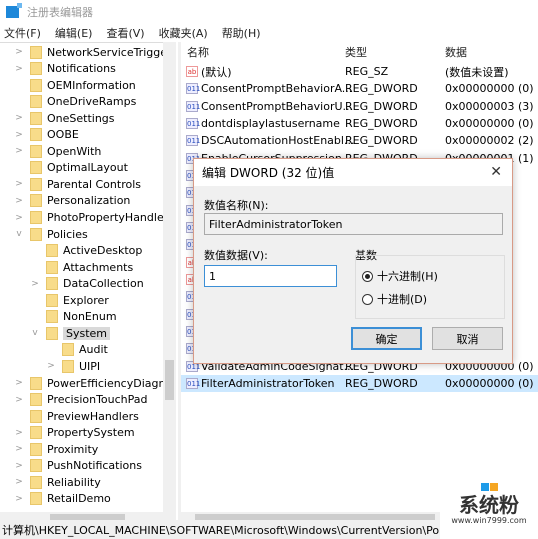 The image size is (538, 539). Describe the element at coordinates (467, 338) in the screenshot. I see `cancel-button: 取消` at that location.